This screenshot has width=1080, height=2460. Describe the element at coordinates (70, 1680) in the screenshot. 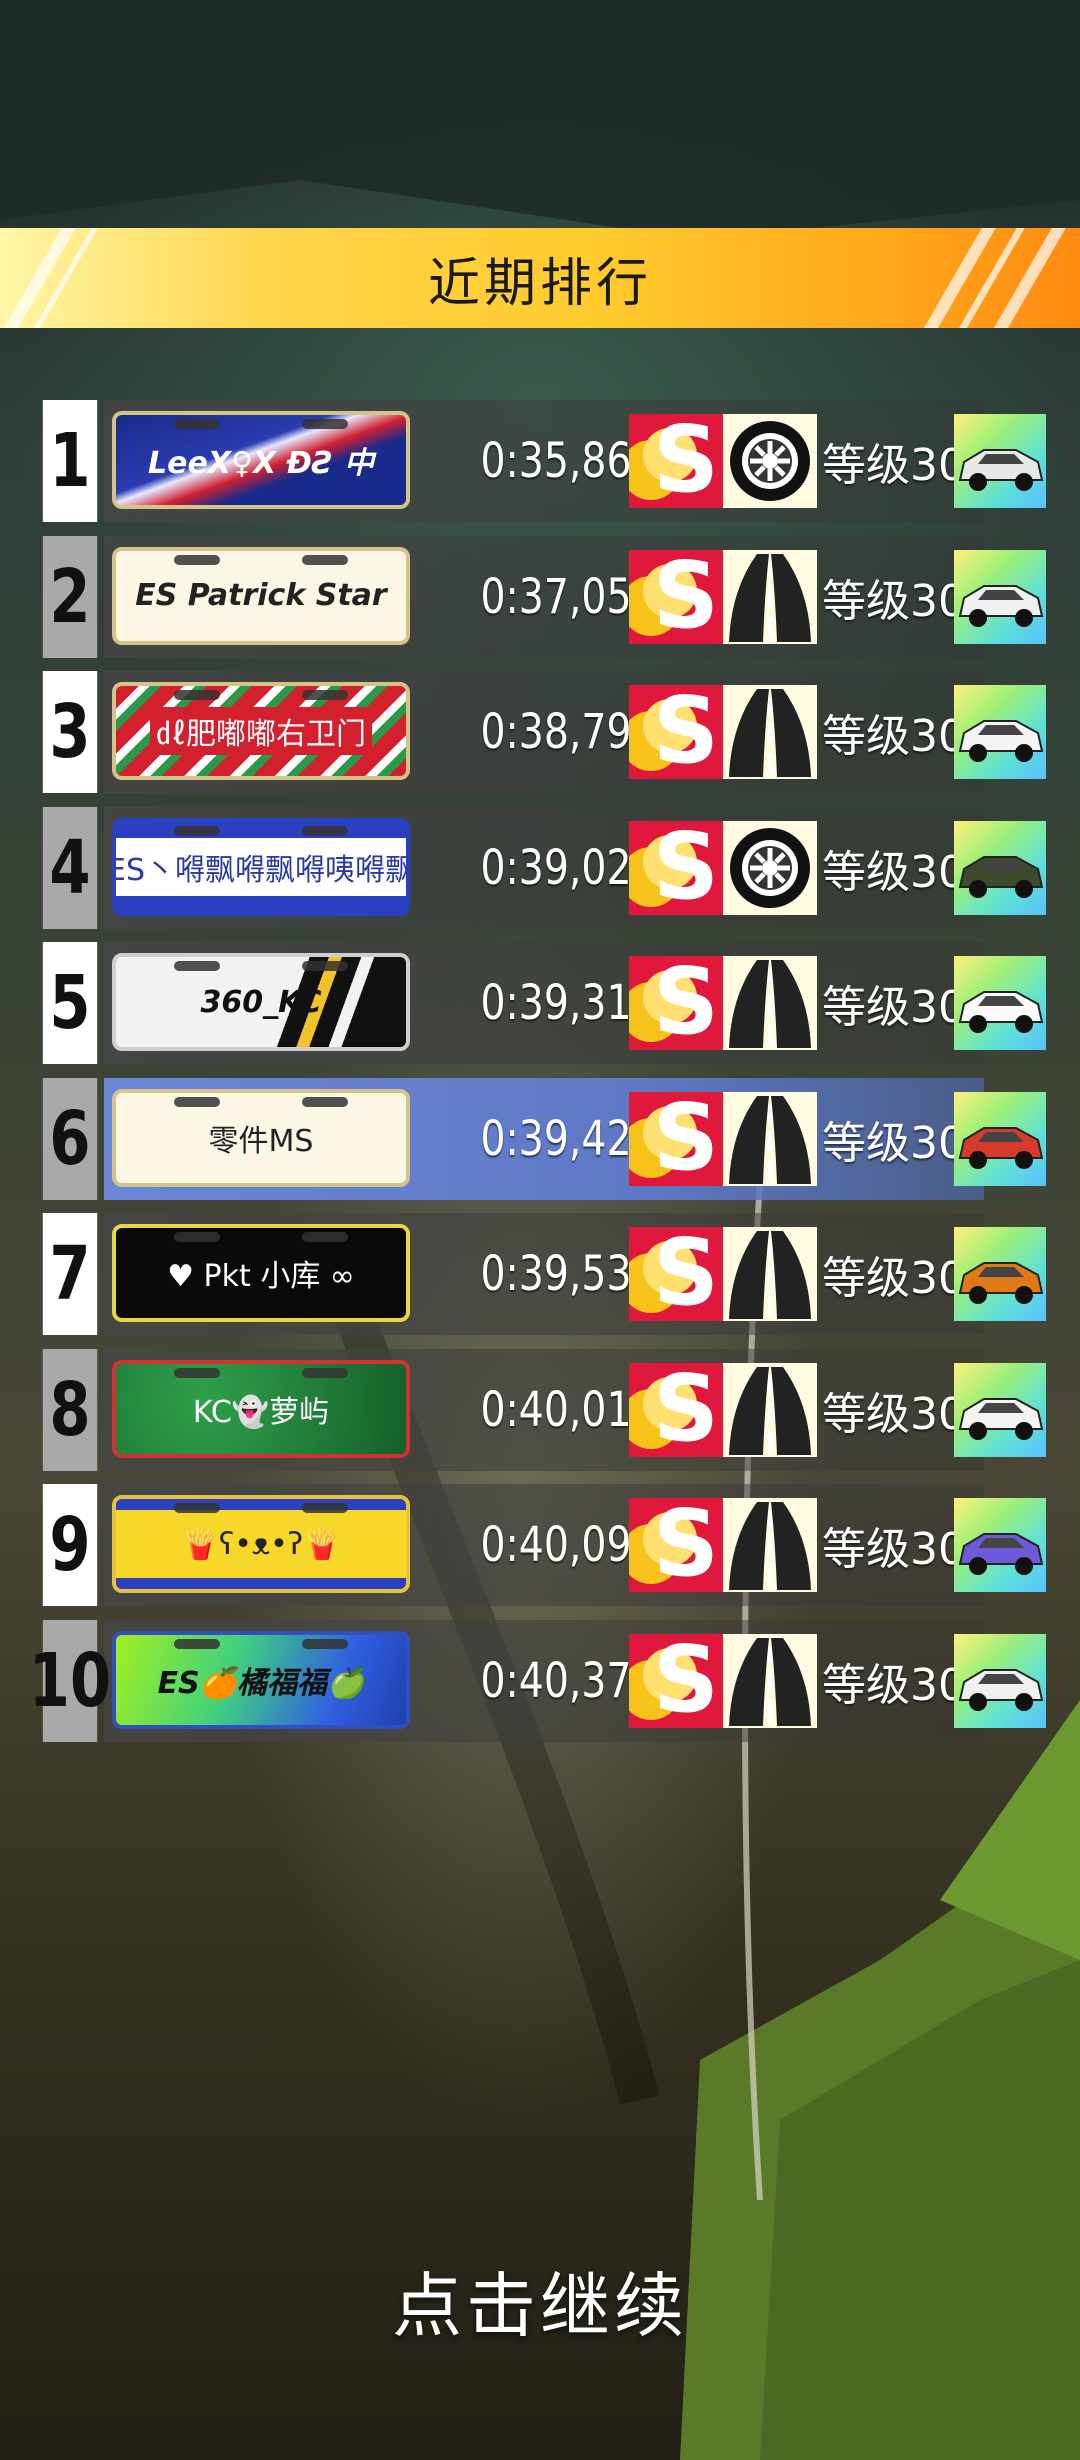

I see `rank-number: 10` at that location.